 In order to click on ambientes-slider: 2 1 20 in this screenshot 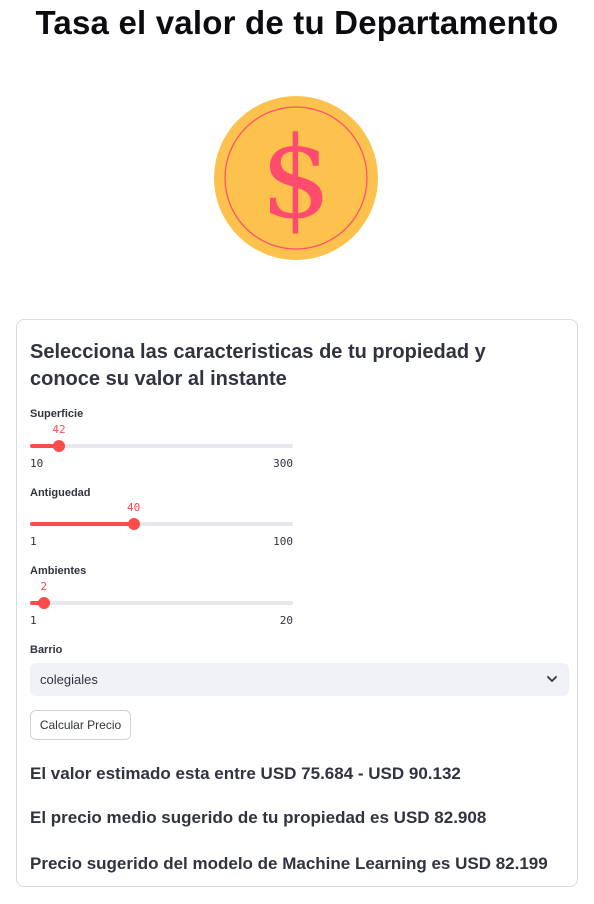, I will do `click(161, 605)`.